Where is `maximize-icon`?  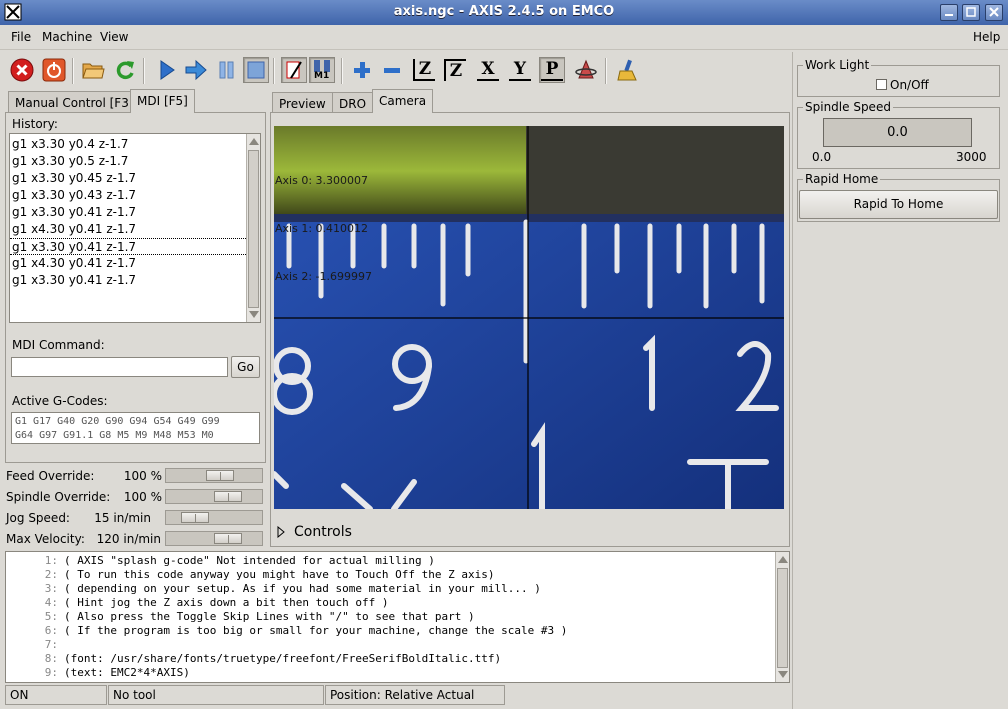
maximize-icon is located at coordinates (971, 12).